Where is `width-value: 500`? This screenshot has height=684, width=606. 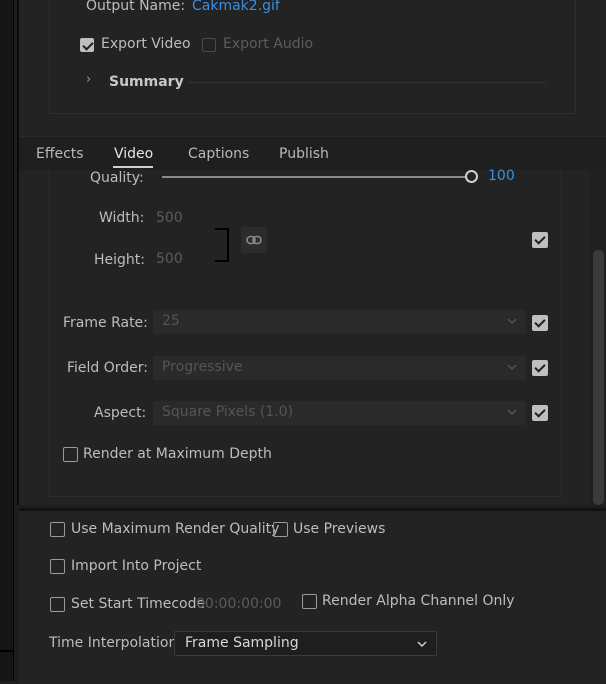 width-value: 500 is located at coordinates (169, 218).